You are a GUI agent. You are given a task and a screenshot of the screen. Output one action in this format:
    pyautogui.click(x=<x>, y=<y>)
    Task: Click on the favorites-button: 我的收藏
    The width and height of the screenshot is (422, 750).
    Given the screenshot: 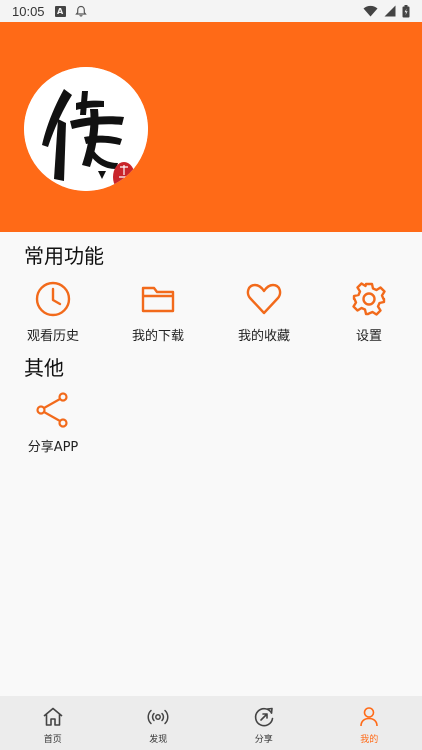 What is the action you would take?
    pyautogui.click(x=264, y=311)
    